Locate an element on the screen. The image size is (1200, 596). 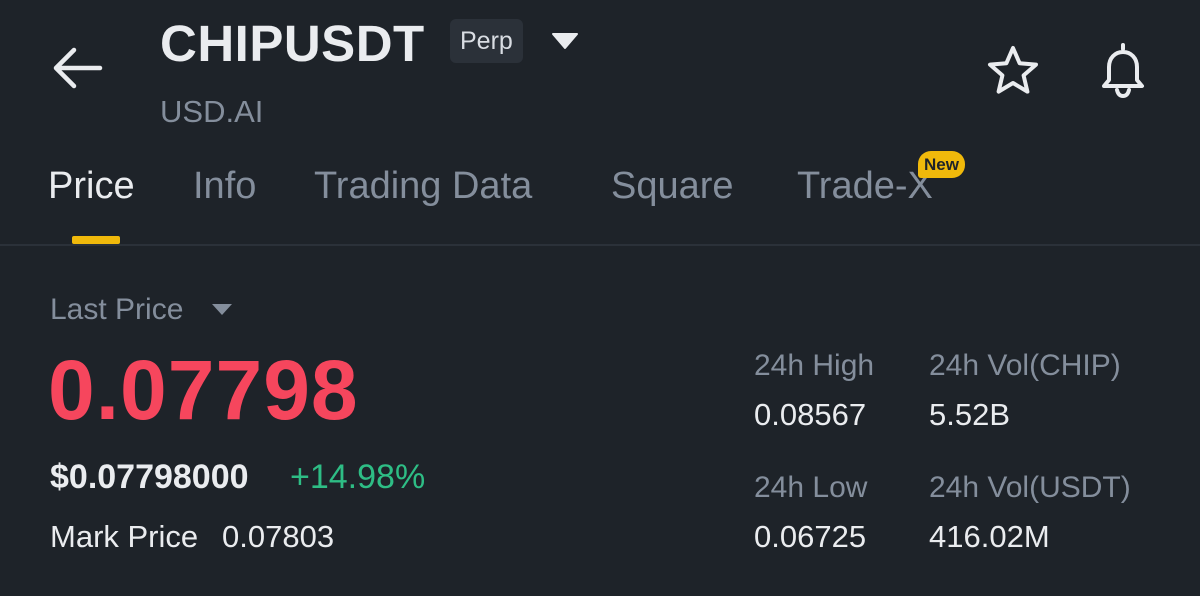
vol-quote-24h-value: 416.02M is located at coordinates (989, 536).